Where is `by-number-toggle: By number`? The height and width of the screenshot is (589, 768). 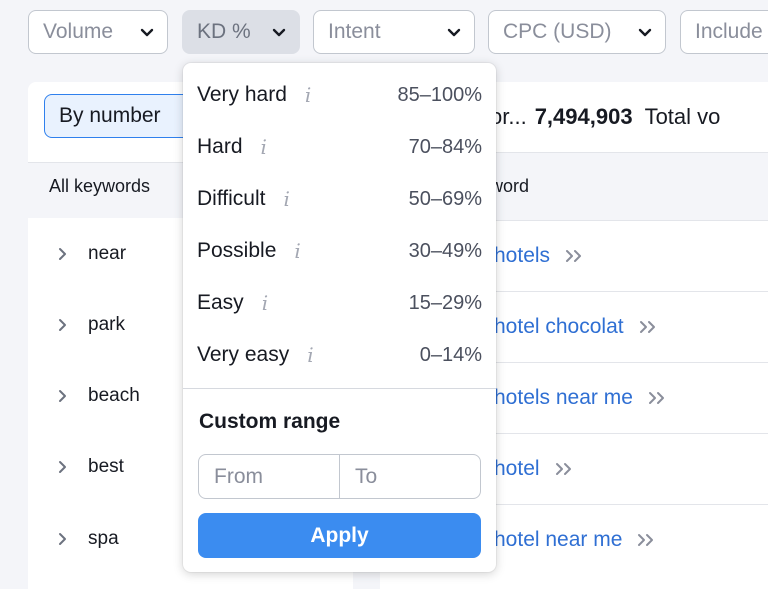
by-number-toggle: By number is located at coordinates (119, 116).